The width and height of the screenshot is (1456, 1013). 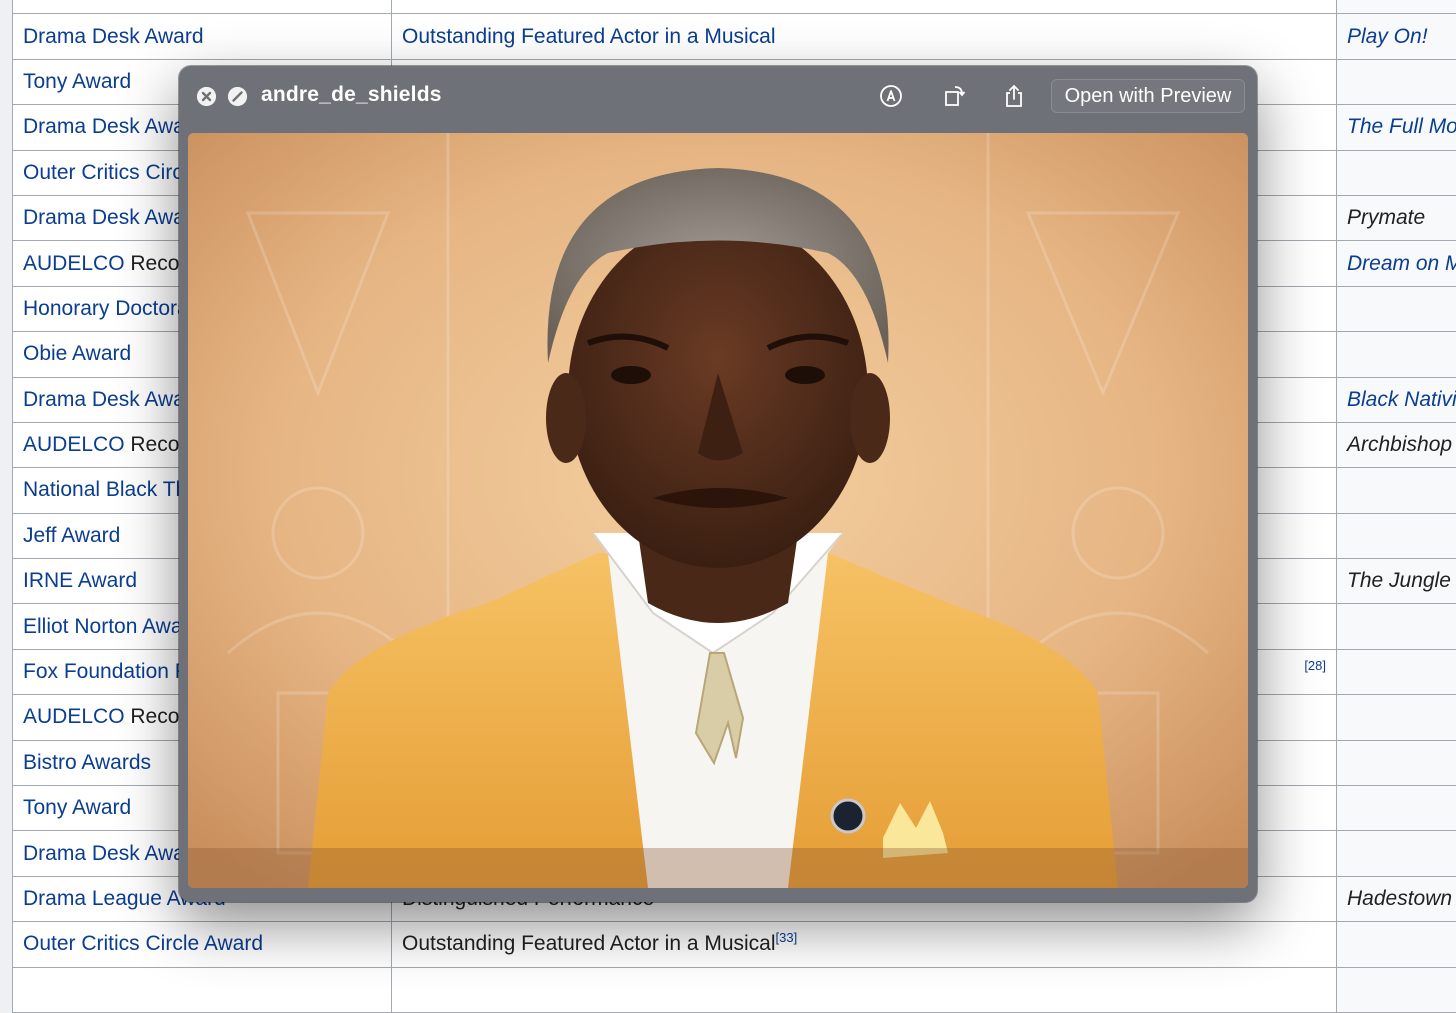 I want to click on award-link: Outer Critics Circle Award, so click(x=143, y=943).